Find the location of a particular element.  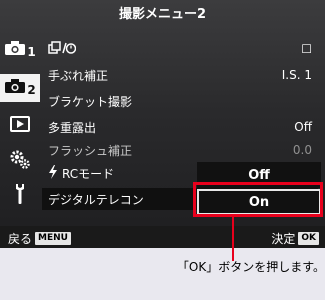

menu-item-value: I.S. 1 is located at coordinates (296, 75).